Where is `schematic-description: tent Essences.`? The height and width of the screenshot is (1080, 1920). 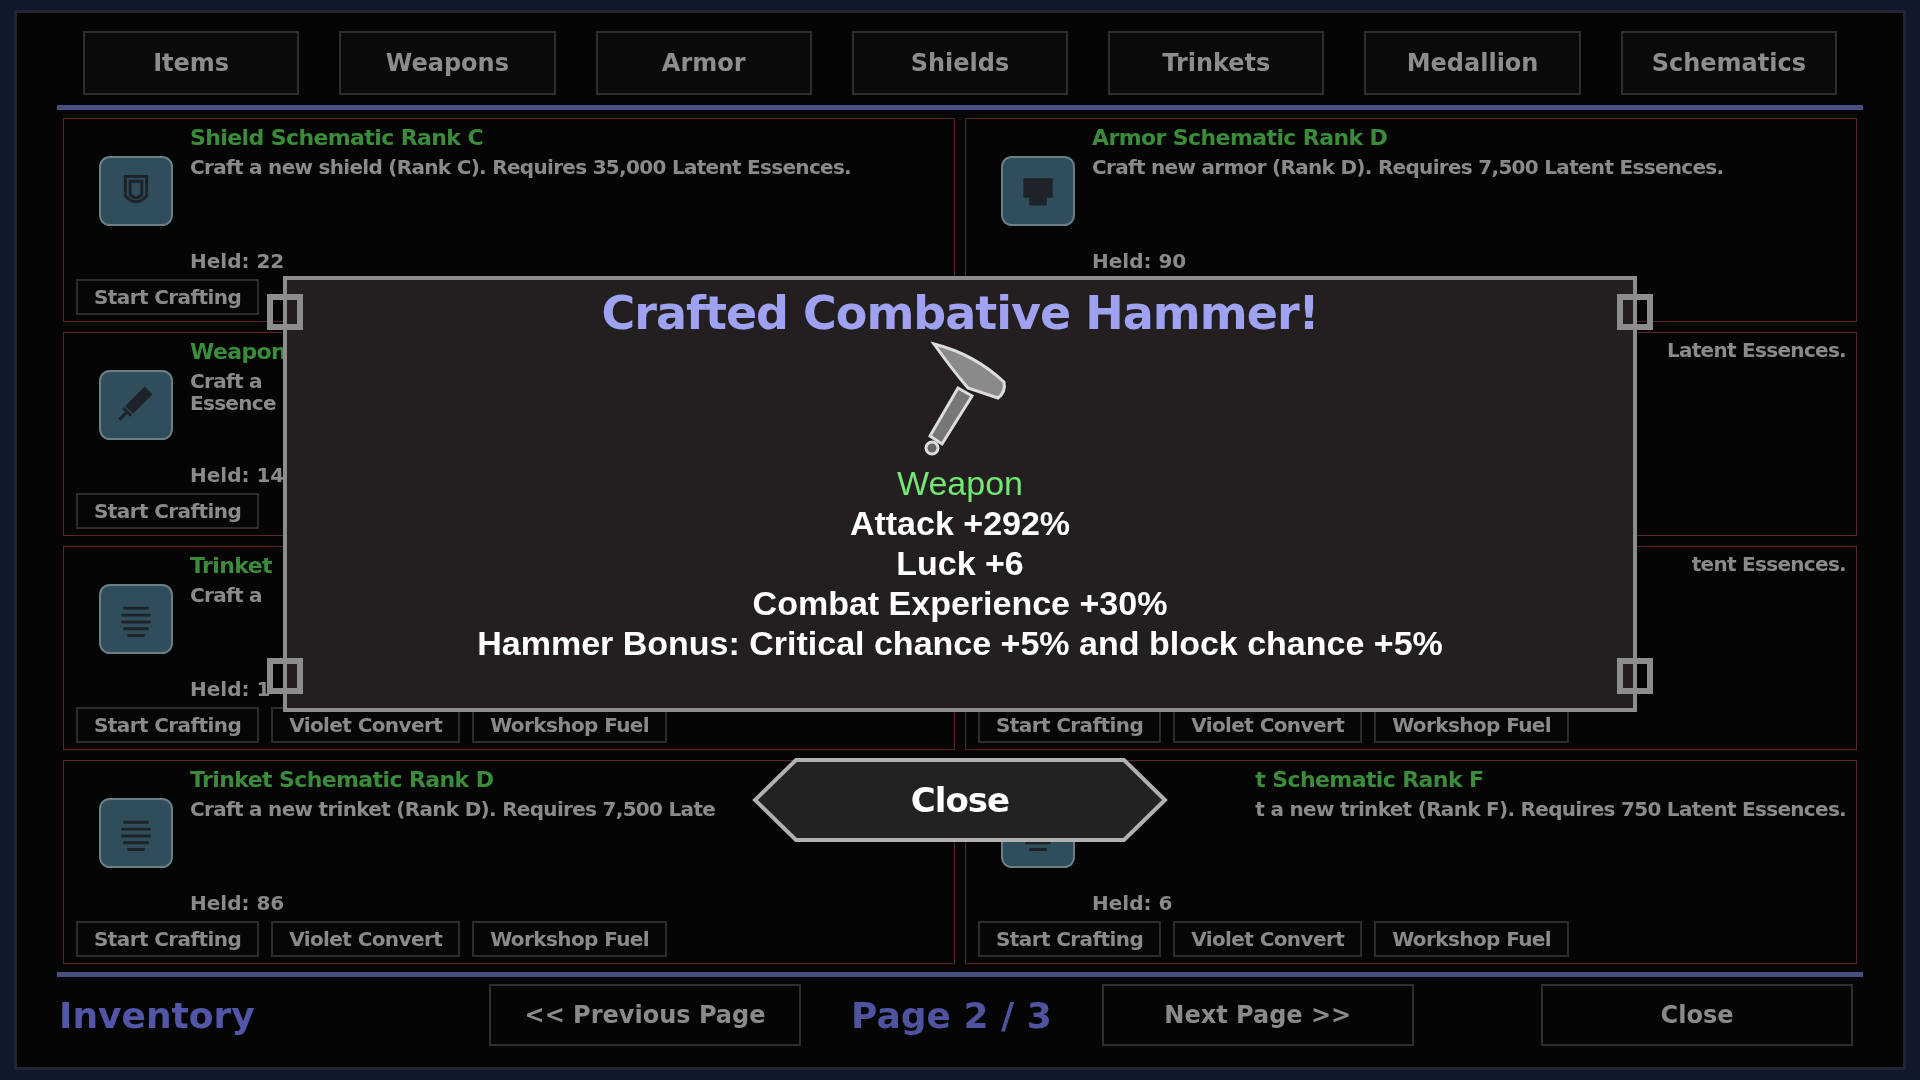
schematic-description: tent Essences. is located at coordinates (1768, 564).